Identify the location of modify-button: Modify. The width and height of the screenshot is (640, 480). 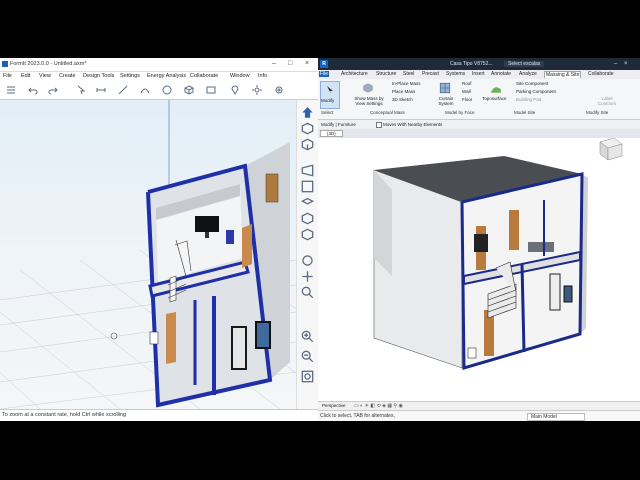
(330, 95).